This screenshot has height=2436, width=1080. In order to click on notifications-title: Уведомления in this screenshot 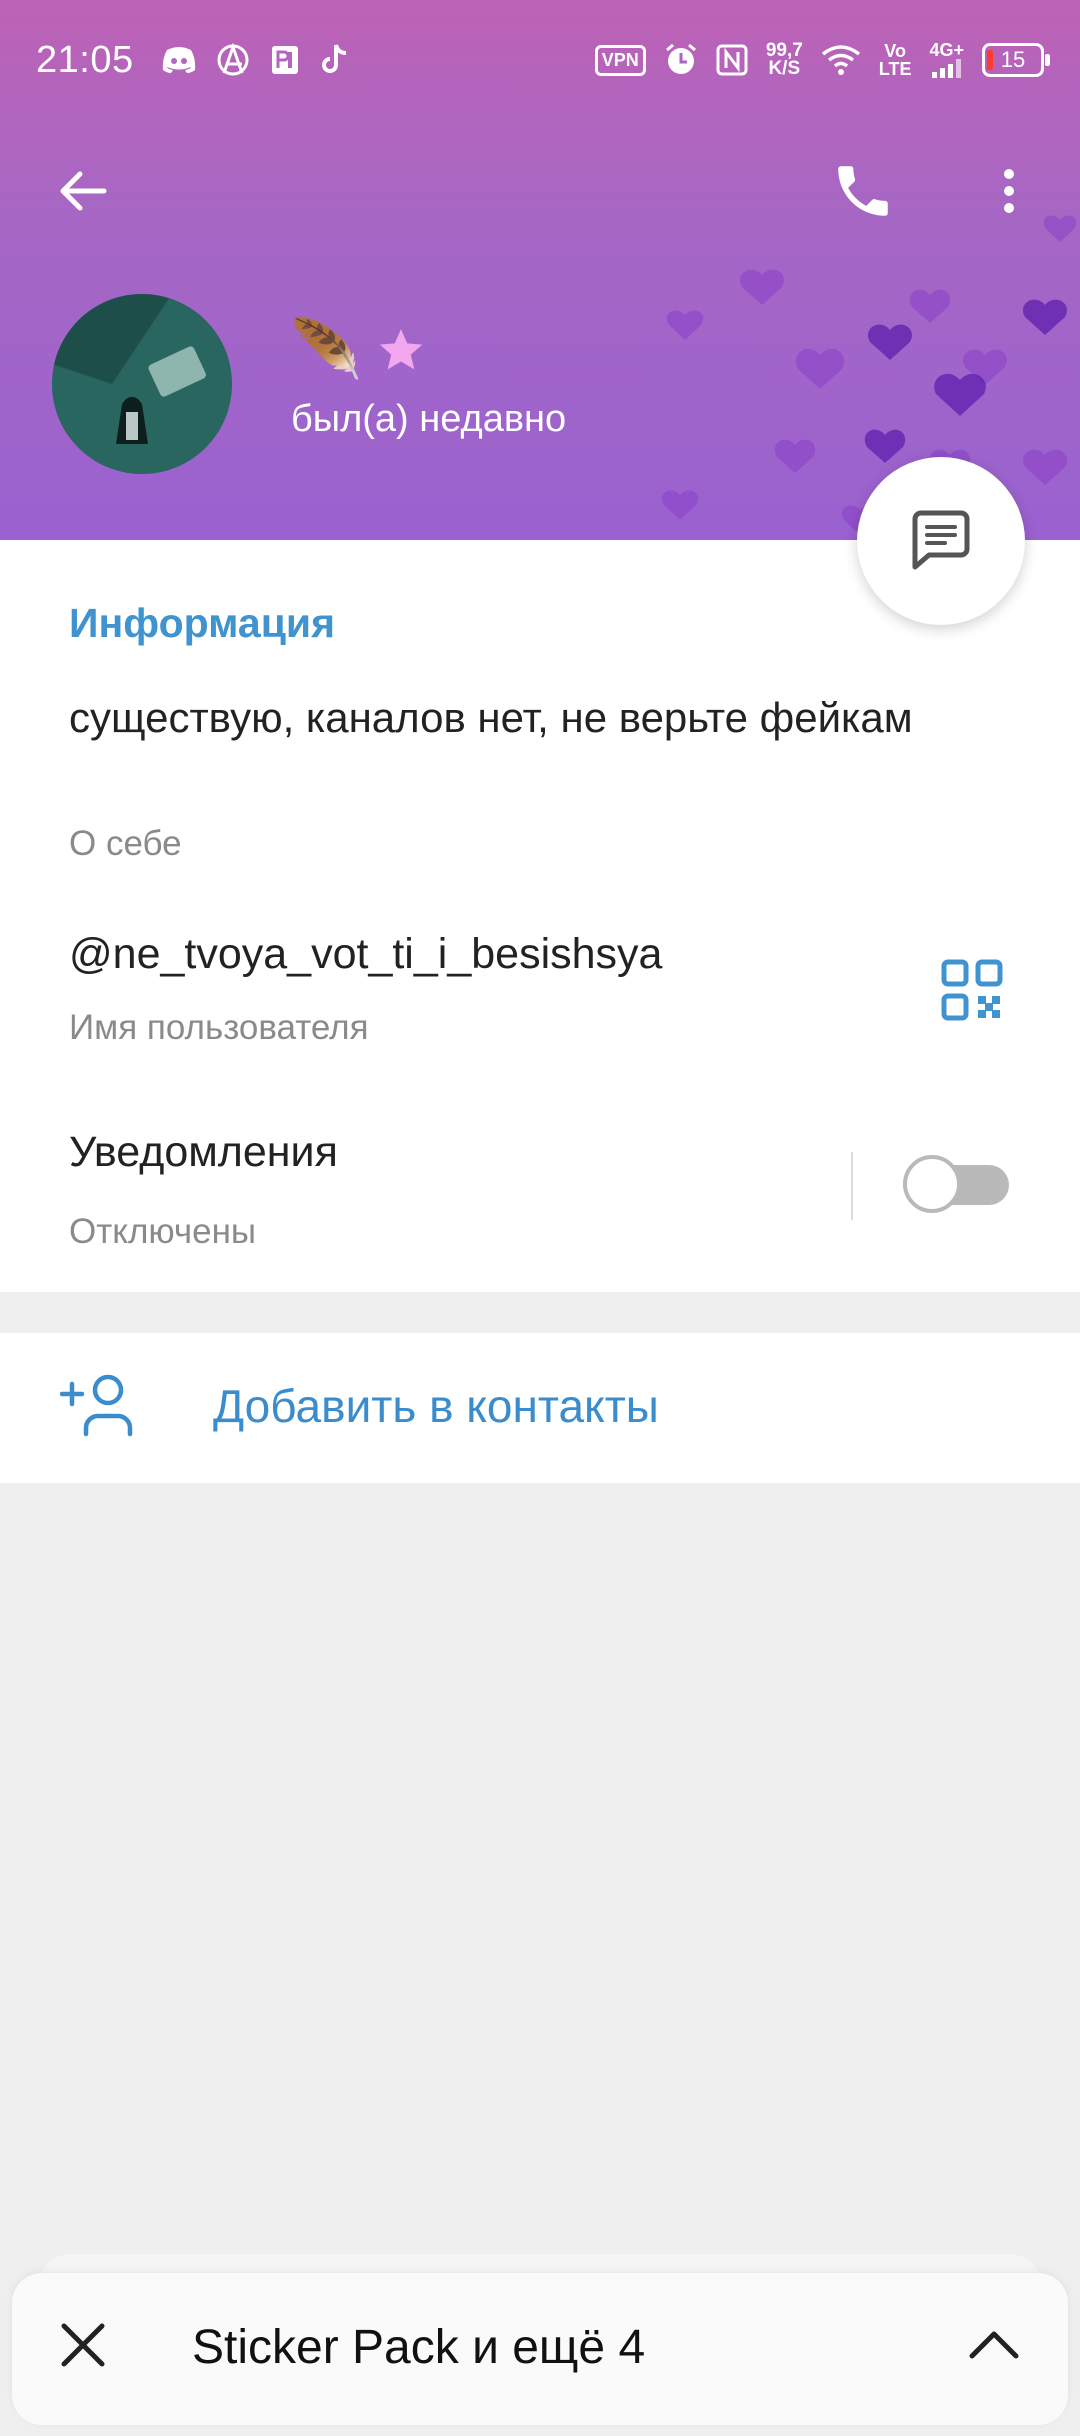, I will do `click(203, 1152)`.